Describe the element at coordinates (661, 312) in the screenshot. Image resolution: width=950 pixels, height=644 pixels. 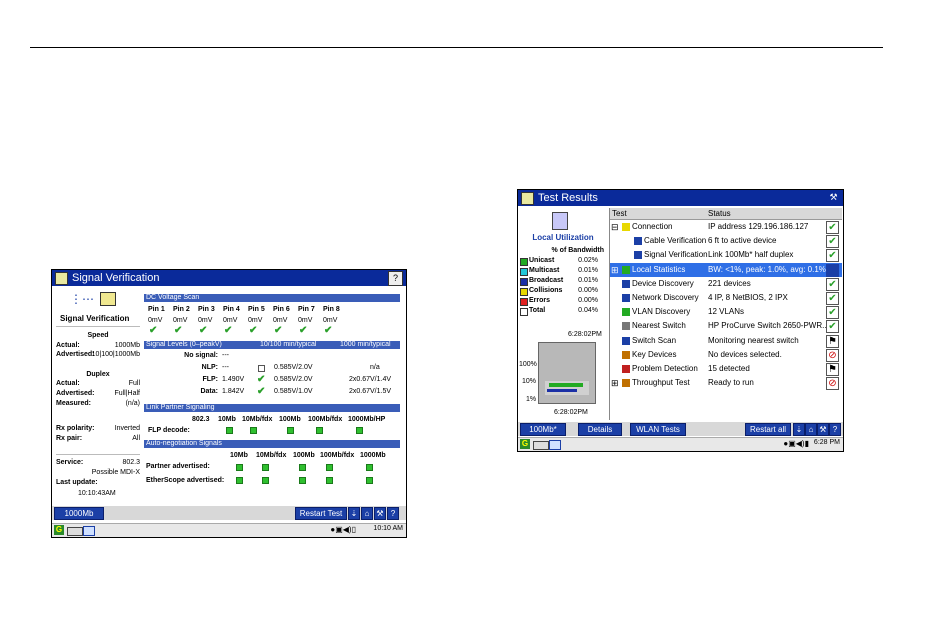
I see `test-name: VLAN Discovery` at that location.